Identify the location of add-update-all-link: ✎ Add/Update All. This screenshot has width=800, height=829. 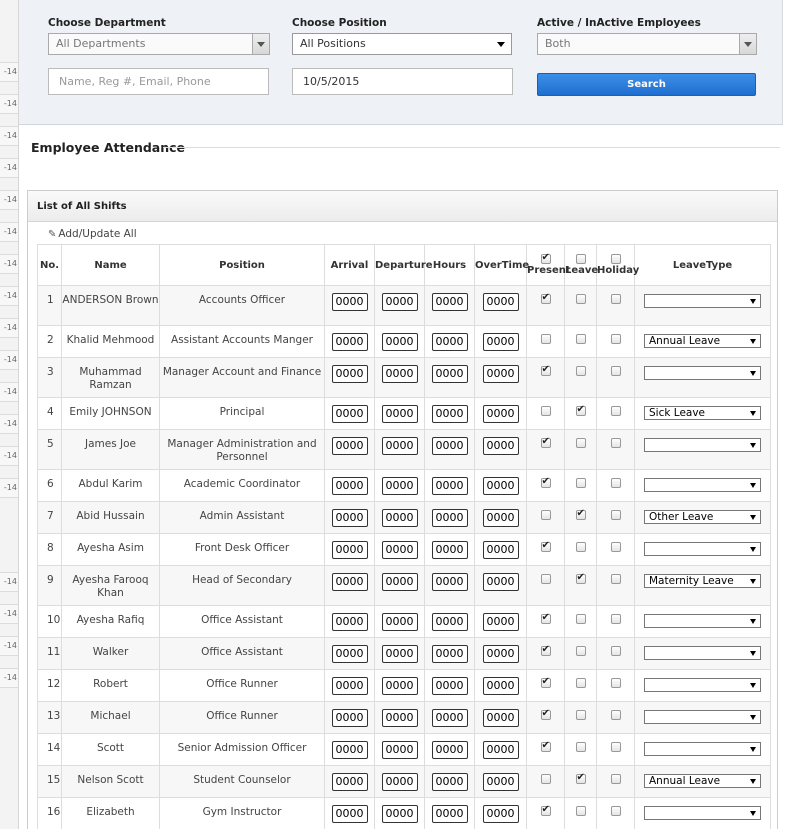
(92, 234).